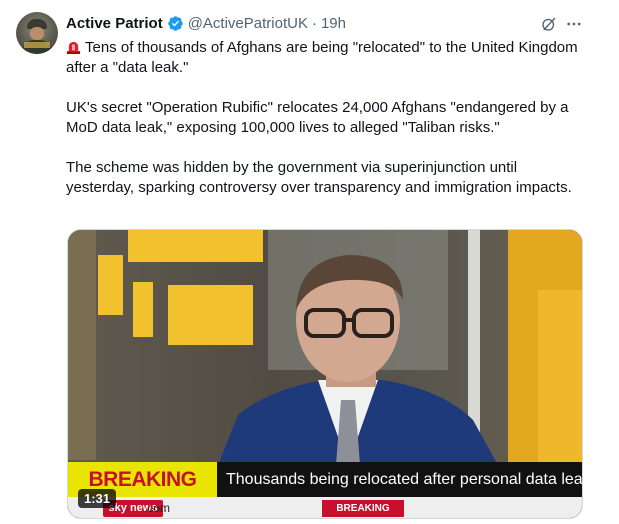  I want to click on avatar, so click(37, 33).